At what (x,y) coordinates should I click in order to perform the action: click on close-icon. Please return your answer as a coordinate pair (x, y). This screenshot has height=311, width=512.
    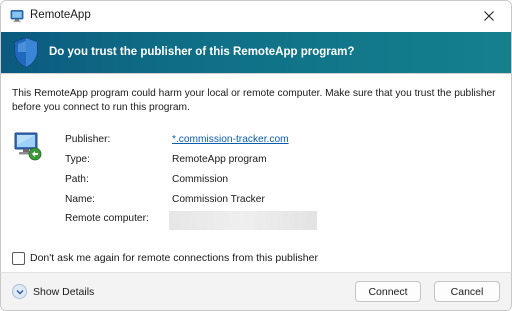
    Looking at the image, I should click on (489, 16).